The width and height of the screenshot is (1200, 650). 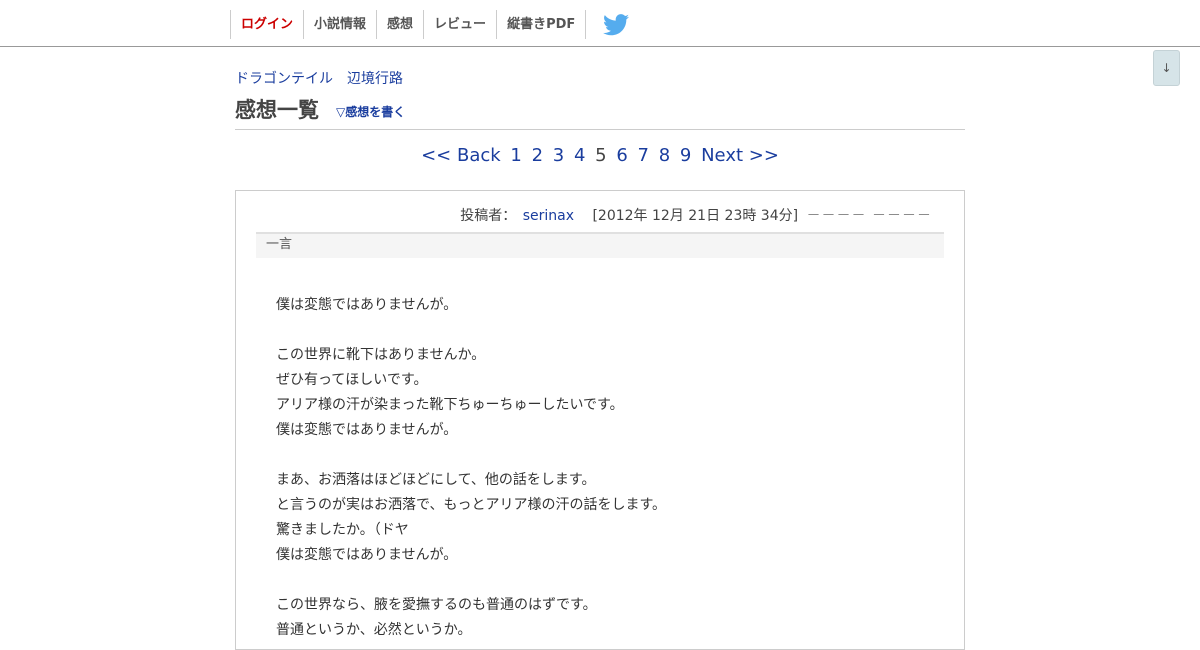 What do you see at coordinates (685, 155) in the screenshot?
I see `pager-page-9: 9` at bounding box center [685, 155].